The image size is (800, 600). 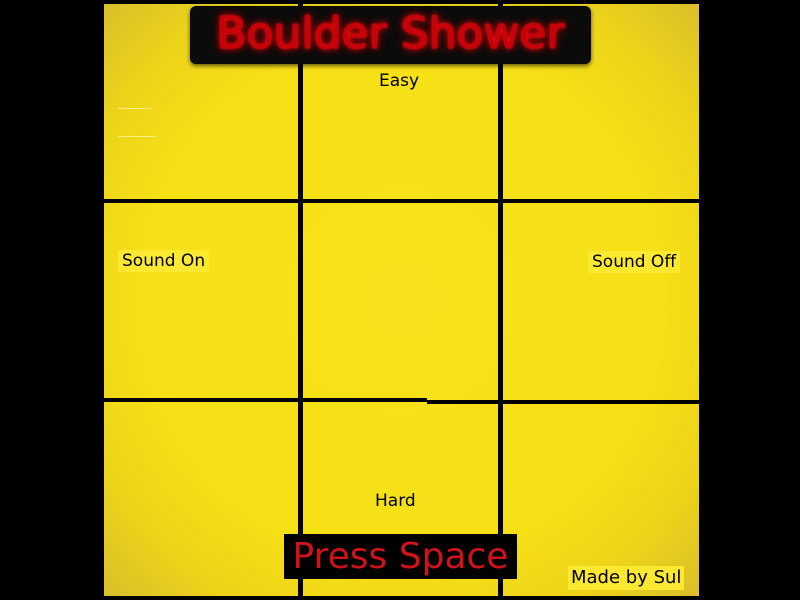 I want to click on sound-on-option: Sound On, so click(x=164, y=261).